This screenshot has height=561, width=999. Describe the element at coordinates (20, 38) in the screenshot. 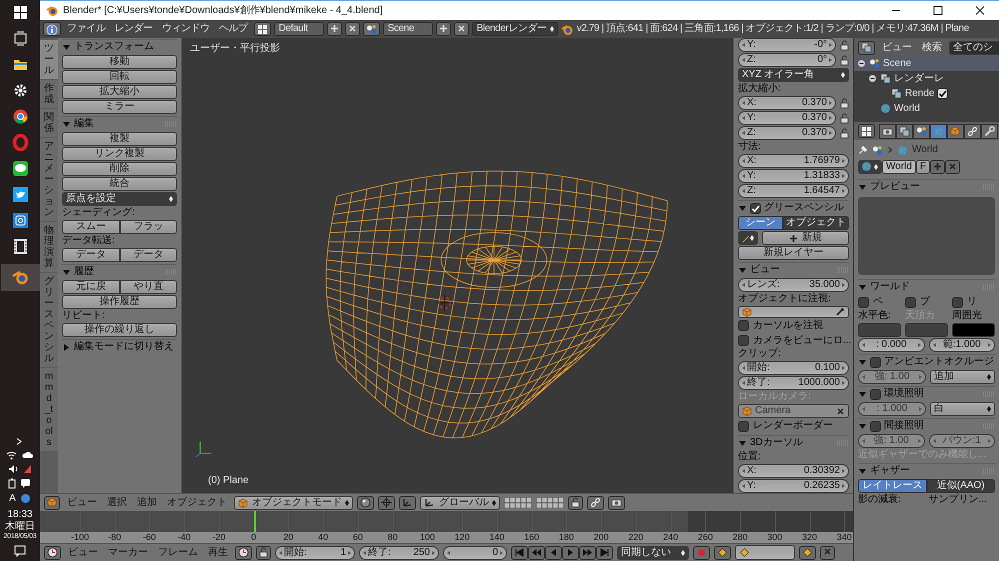

I see `task-view-icon` at that location.